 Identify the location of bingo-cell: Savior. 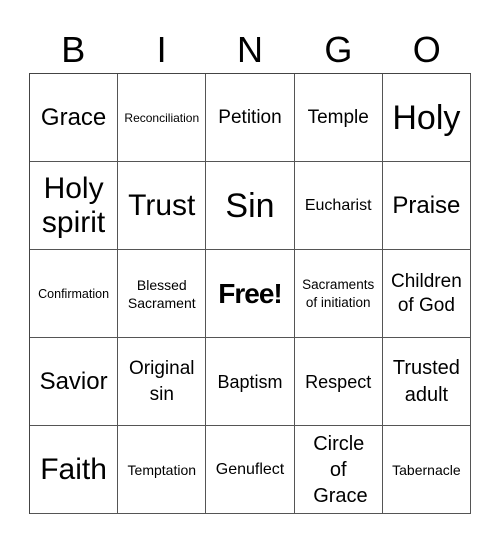
(74, 382).